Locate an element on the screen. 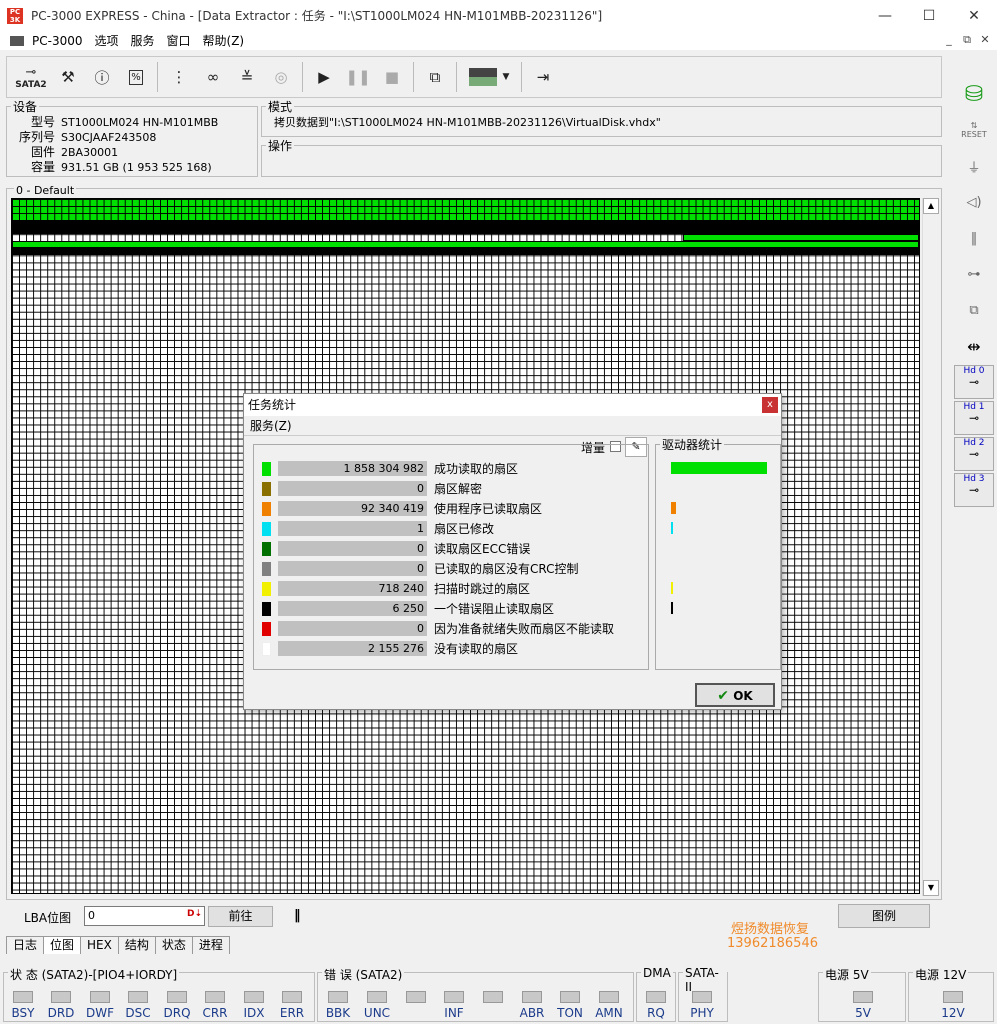 The height and width of the screenshot is (1024, 997). tab-process: 进程 is located at coordinates (210, 945).